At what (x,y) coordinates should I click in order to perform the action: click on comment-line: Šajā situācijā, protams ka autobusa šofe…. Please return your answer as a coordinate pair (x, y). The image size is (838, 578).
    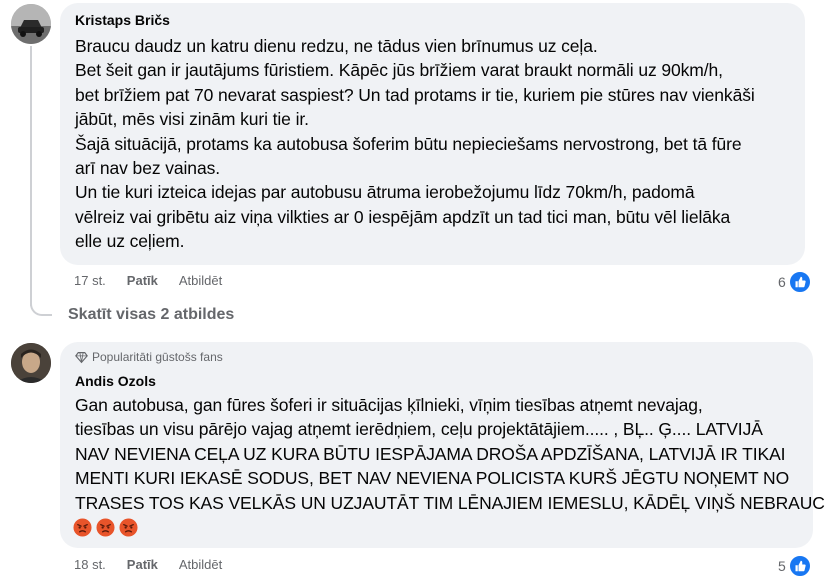
    Looking at the image, I should click on (408, 143).